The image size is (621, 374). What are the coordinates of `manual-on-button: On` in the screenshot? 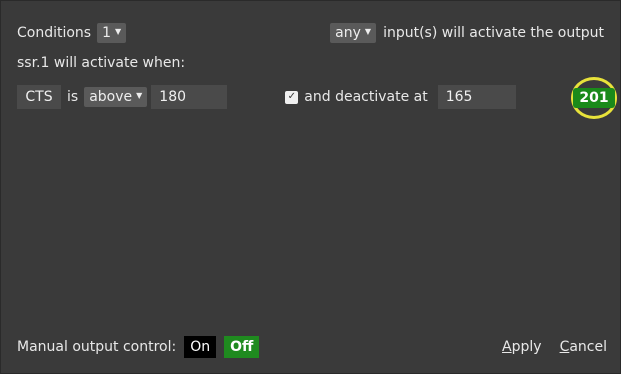 It's located at (200, 347).